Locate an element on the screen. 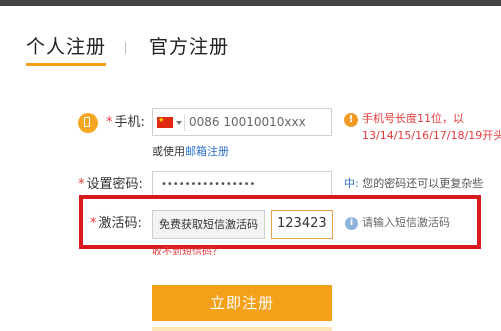 This screenshot has width=501, height=331. activation-code-tip: 请输入短信激活码 is located at coordinates (406, 222).